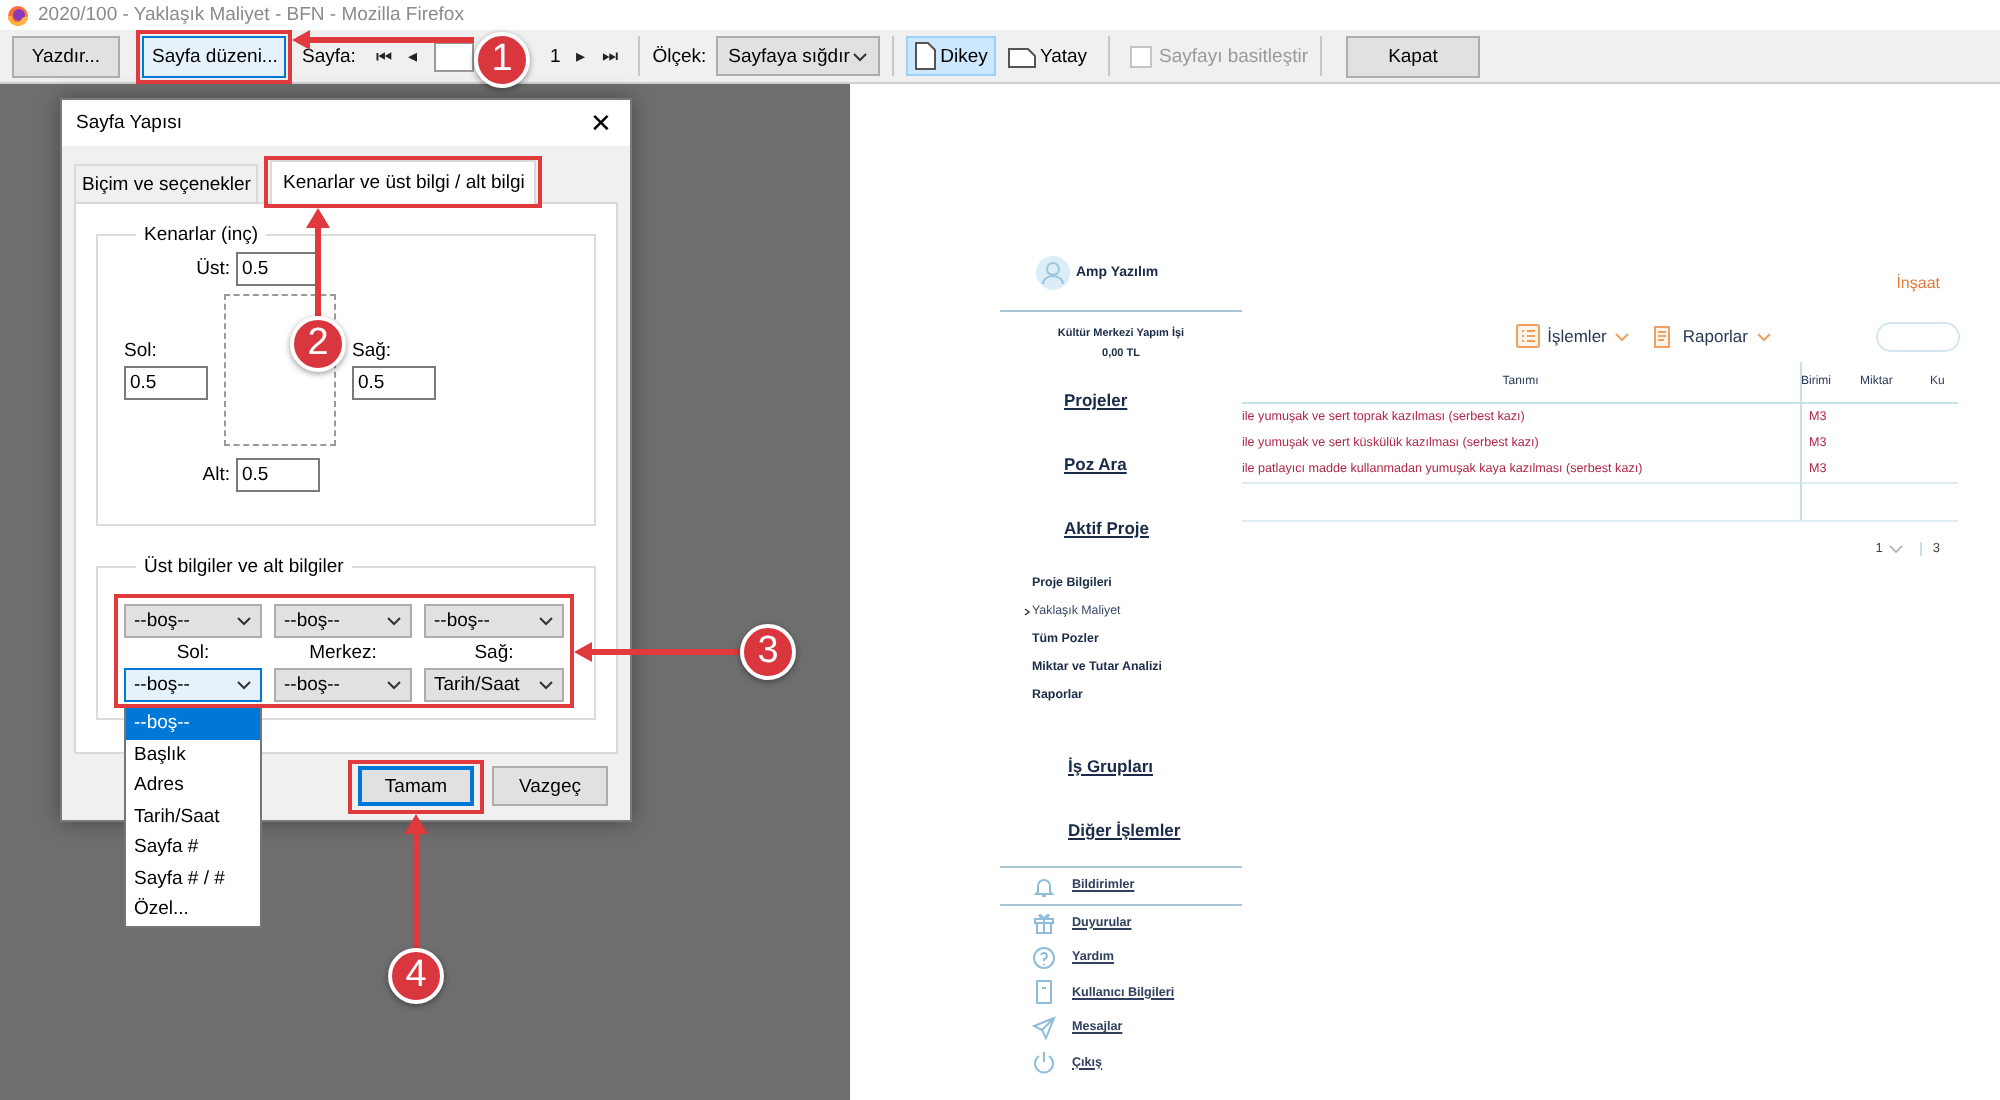 Image resolution: width=2000 pixels, height=1100 pixels. I want to click on nav-link: Projeler, so click(1121, 400).